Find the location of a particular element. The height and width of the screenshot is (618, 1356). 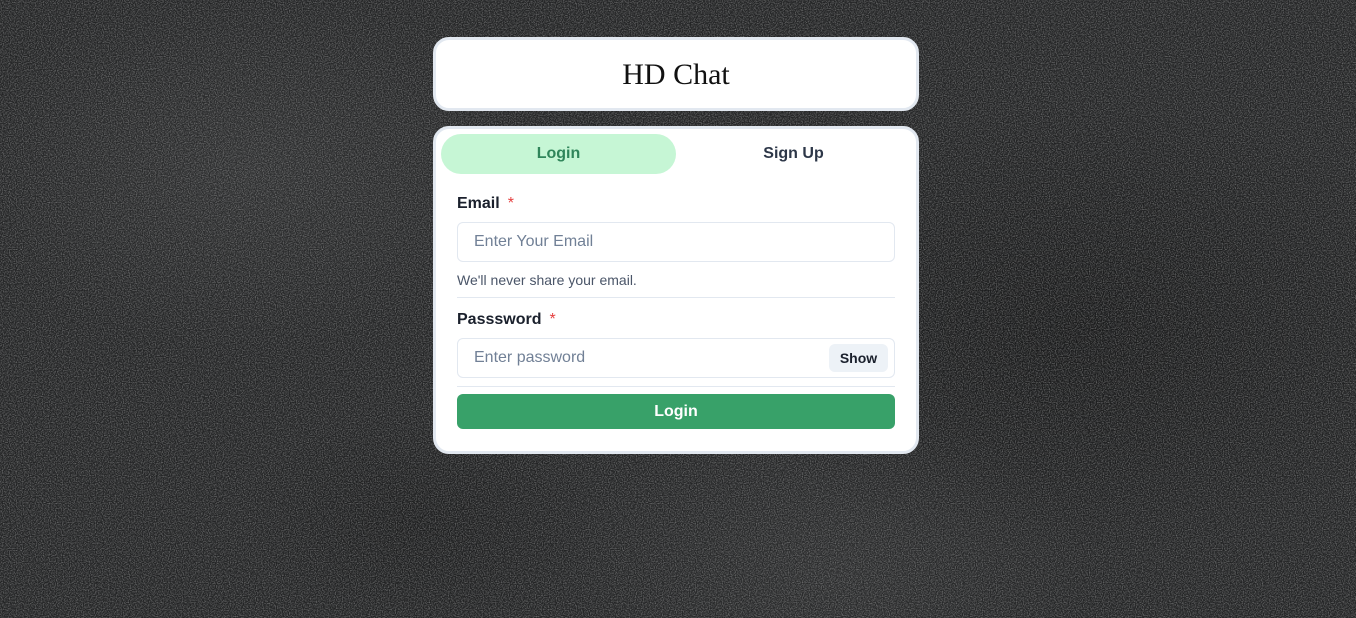

email-divider is located at coordinates (676, 297).